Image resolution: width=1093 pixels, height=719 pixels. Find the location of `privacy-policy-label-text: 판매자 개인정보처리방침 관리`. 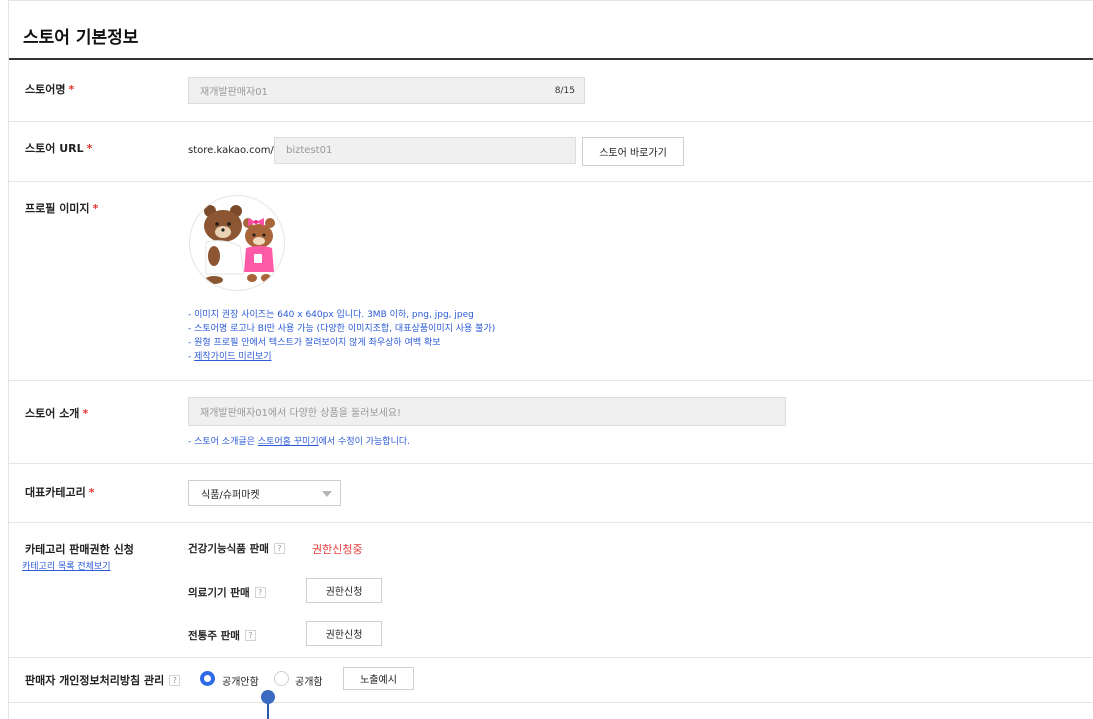

privacy-policy-label-text: 판매자 개인정보처리방침 관리 is located at coordinates (95, 680).